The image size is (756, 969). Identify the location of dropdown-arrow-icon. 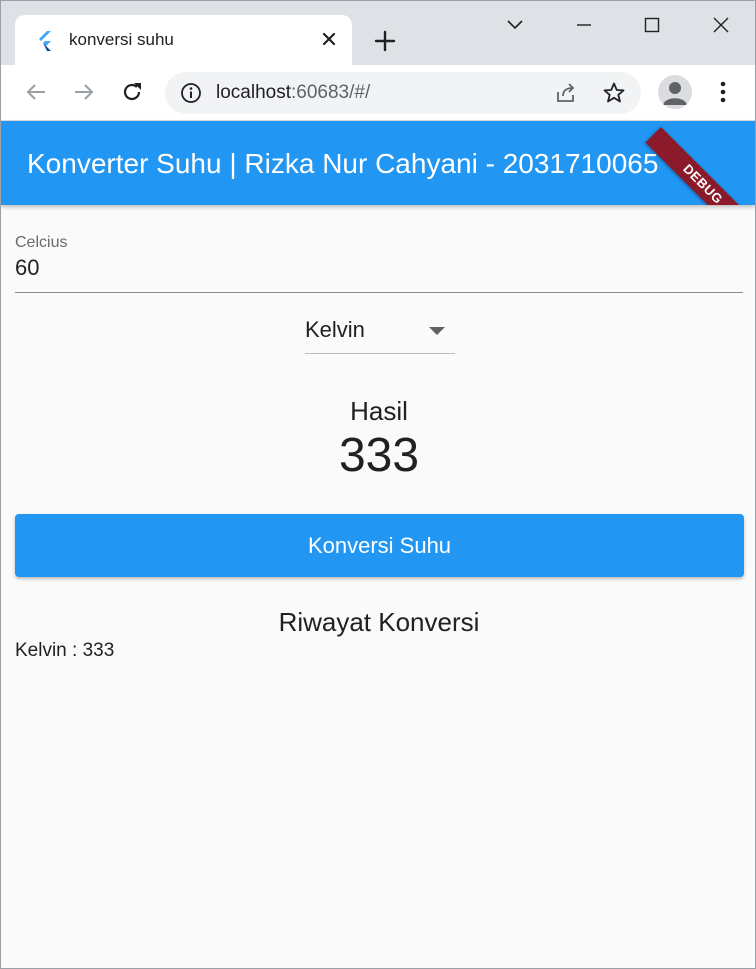
(437, 331).